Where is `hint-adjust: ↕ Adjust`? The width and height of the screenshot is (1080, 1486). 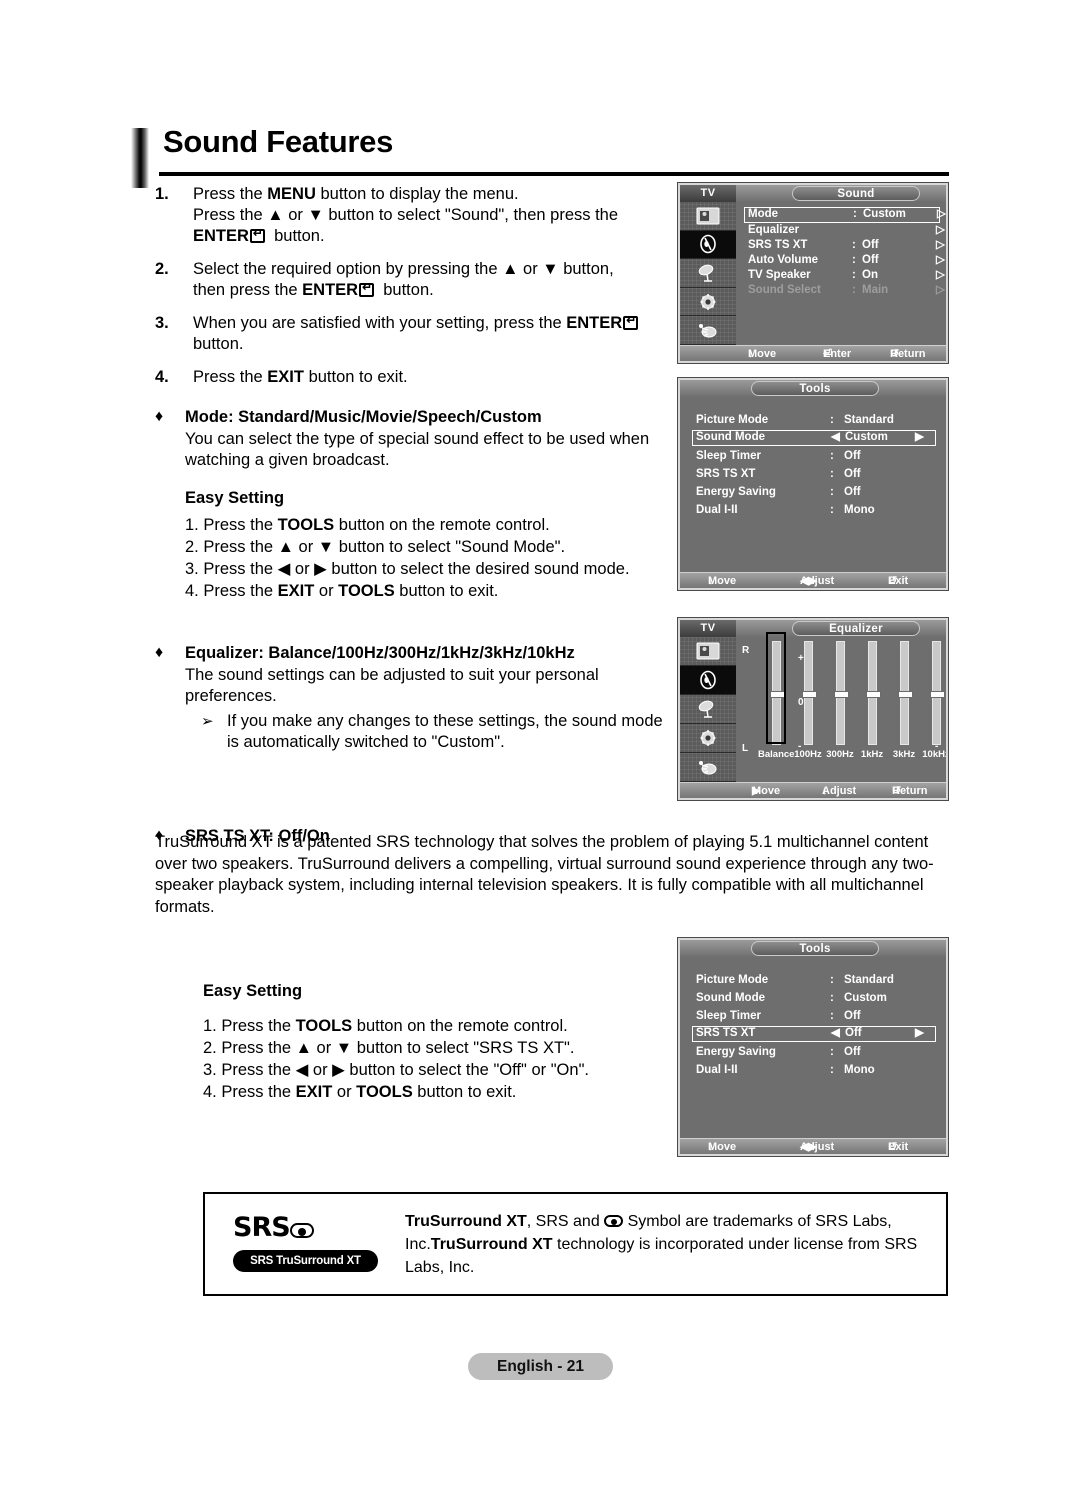 hint-adjust: ↕ Adjust is located at coordinates (839, 791).